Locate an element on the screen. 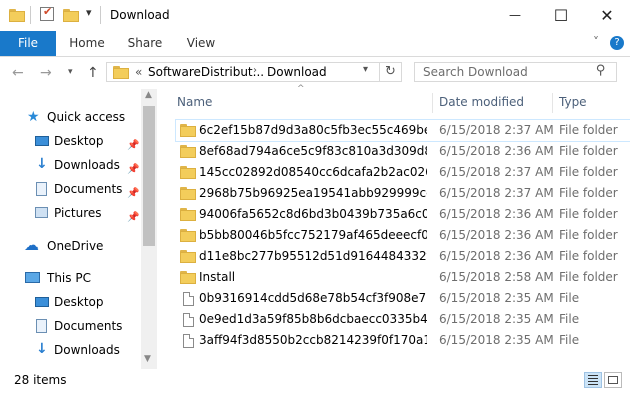 The width and height of the screenshot is (630, 393). file-name: 2968b75b96925ea19541abb929999ced is located at coordinates (313, 193).